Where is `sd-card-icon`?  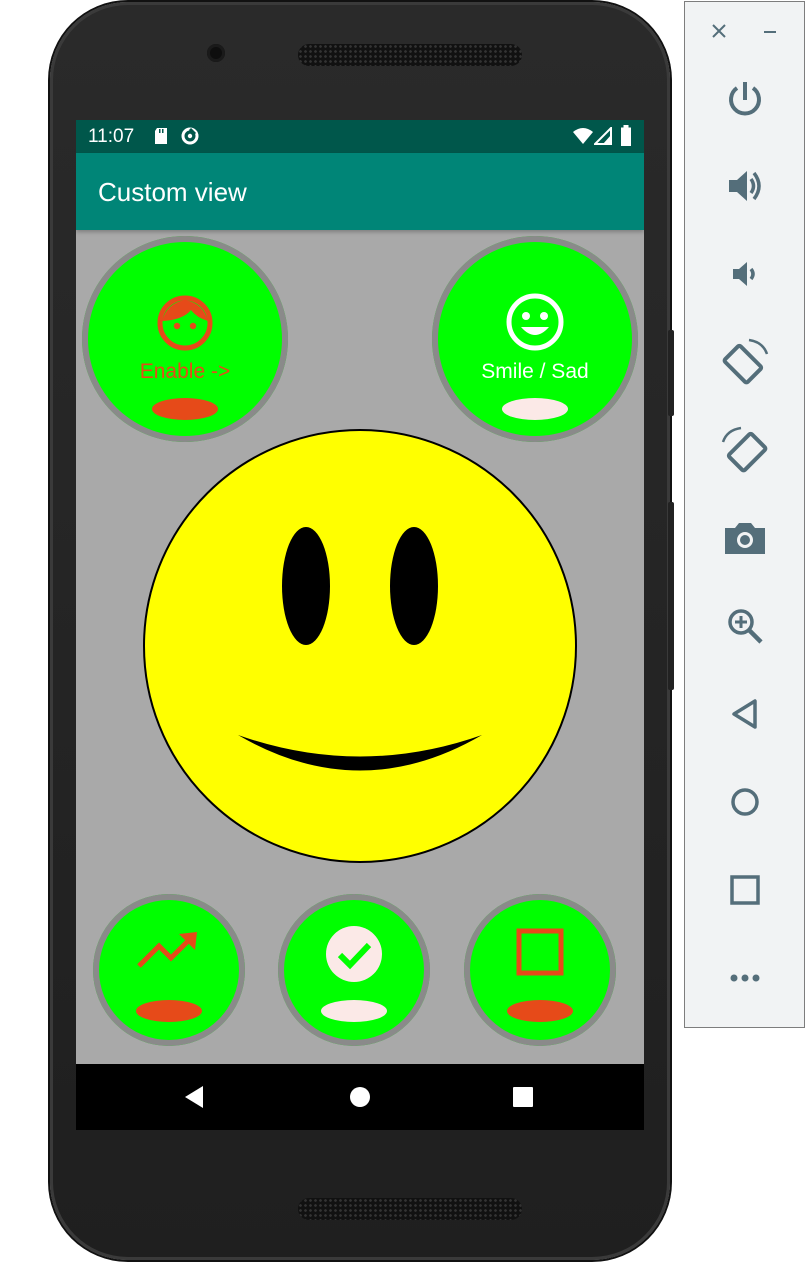 sd-card-icon is located at coordinates (161, 139).